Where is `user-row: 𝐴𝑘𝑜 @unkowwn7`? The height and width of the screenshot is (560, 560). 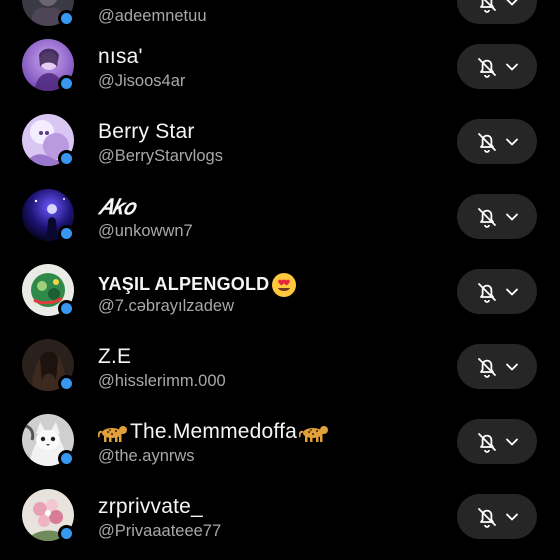 user-row: 𝐴𝑘𝑜 @unkowwn7 is located at coordinates (280, 214).